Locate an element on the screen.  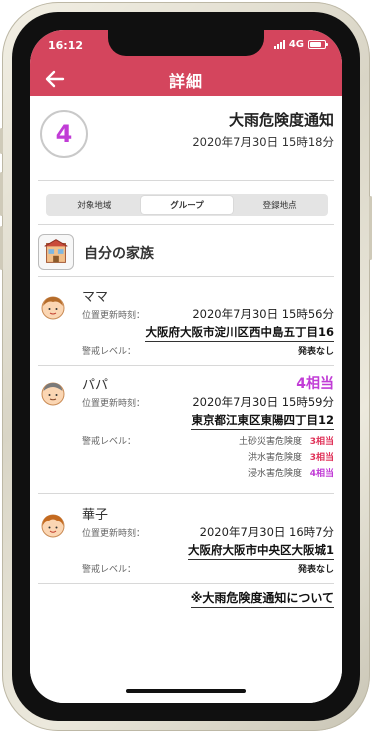
risk-label: 浸水害危険度 is located at coordinates (274, 474).